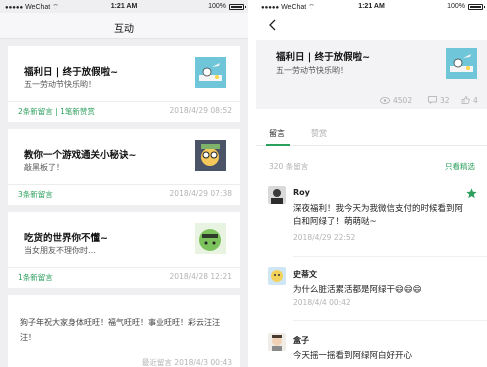 This screenshot has width=487, height=367. I want to click on timestamp: 2018/4/28 12:21, so click(200, 276).